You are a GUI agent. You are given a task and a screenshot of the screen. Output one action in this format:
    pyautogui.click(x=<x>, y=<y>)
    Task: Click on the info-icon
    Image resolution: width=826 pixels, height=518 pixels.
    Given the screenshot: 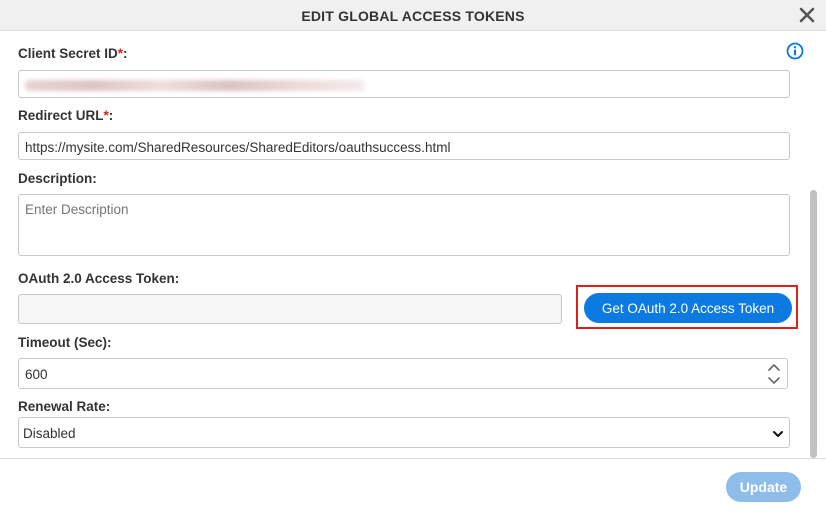 What is the action you would take?
    pyautogui.click(x=795, y=51)
    